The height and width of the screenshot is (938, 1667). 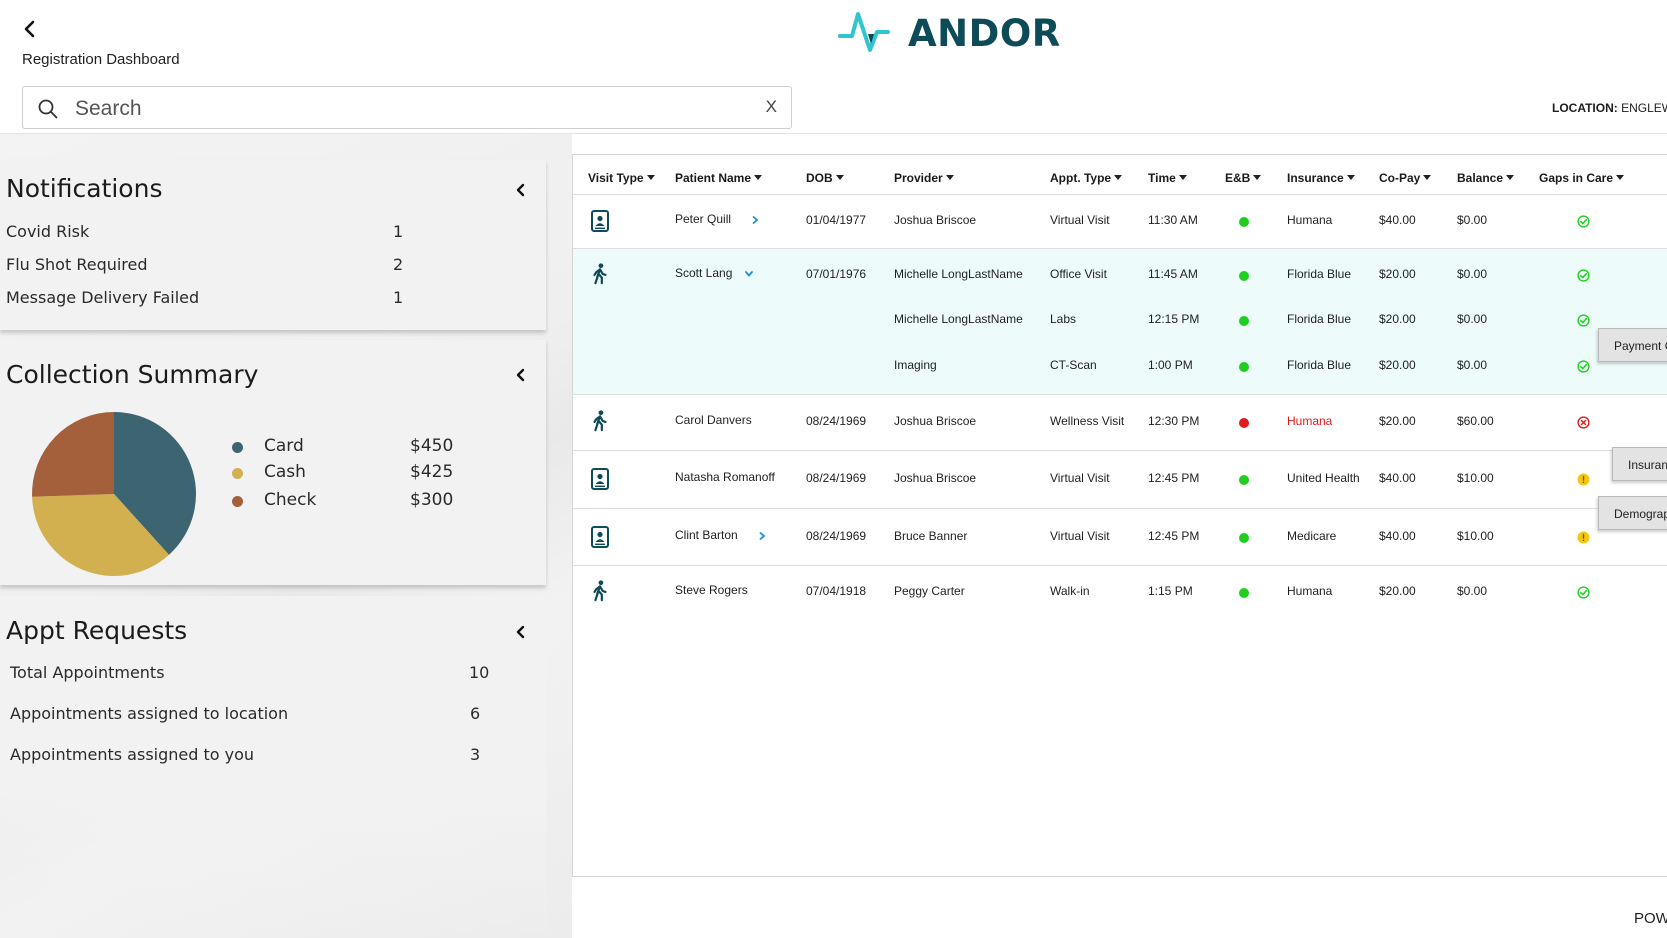 I want to click on patient-name: Carol Danvers, so click(x=713, y=420).